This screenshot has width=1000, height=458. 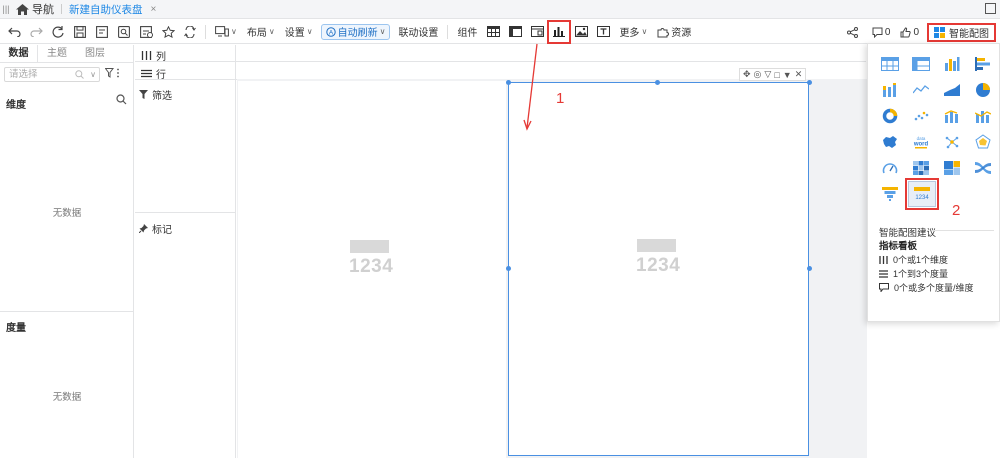 What do you see at coordinates (890, 194) in the screenshot?
I see `funnel-icon` at bounding box center [890, 194].